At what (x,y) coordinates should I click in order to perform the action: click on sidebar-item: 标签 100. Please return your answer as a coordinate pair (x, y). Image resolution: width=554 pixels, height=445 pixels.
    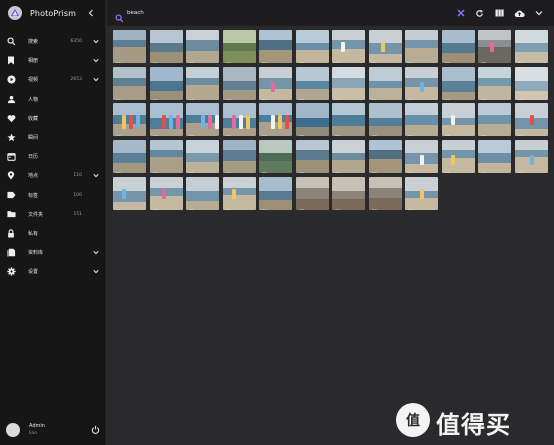
    Looking at the image, I should click on (53, 195).